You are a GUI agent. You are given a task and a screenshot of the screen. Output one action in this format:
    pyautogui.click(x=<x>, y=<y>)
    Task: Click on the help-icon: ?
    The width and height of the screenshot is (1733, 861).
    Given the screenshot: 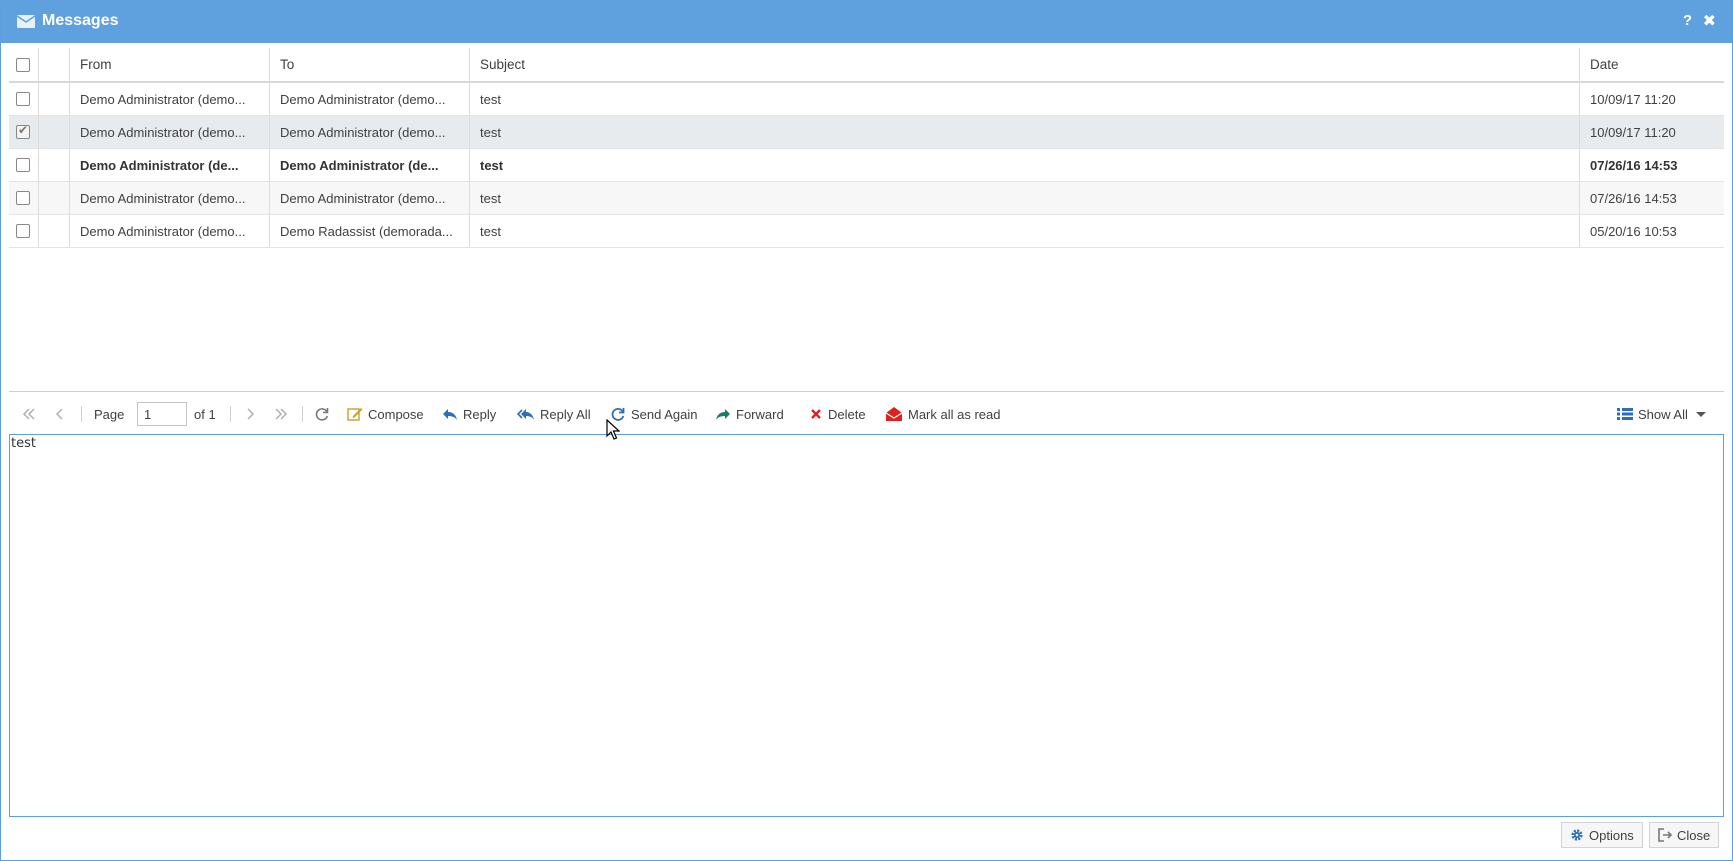 What is the action you would take?
    pyautogui.click(x=1687, y=20)
    